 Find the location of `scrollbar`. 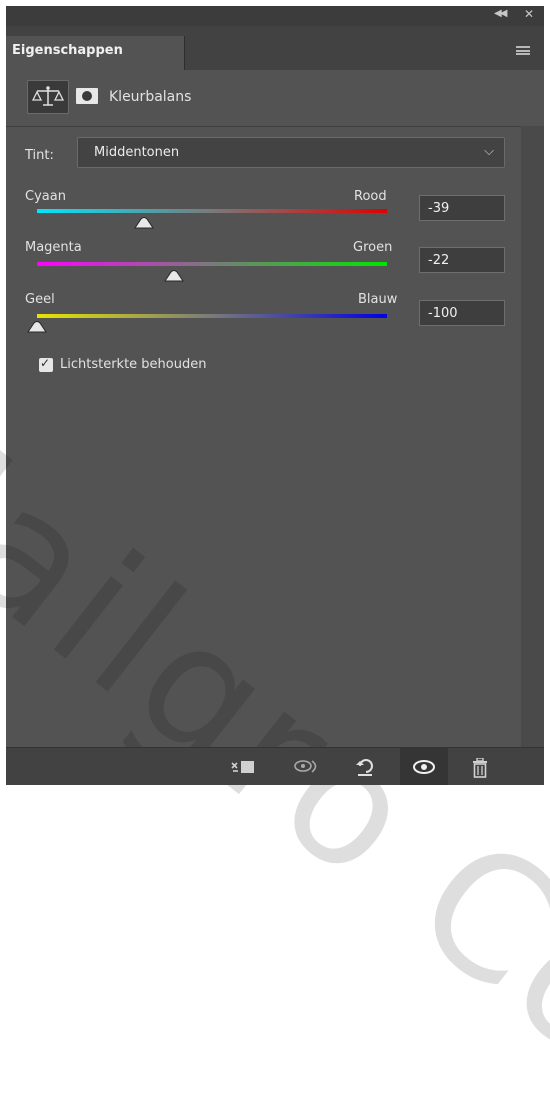

scrollbar is located at coordinates (532, 436).